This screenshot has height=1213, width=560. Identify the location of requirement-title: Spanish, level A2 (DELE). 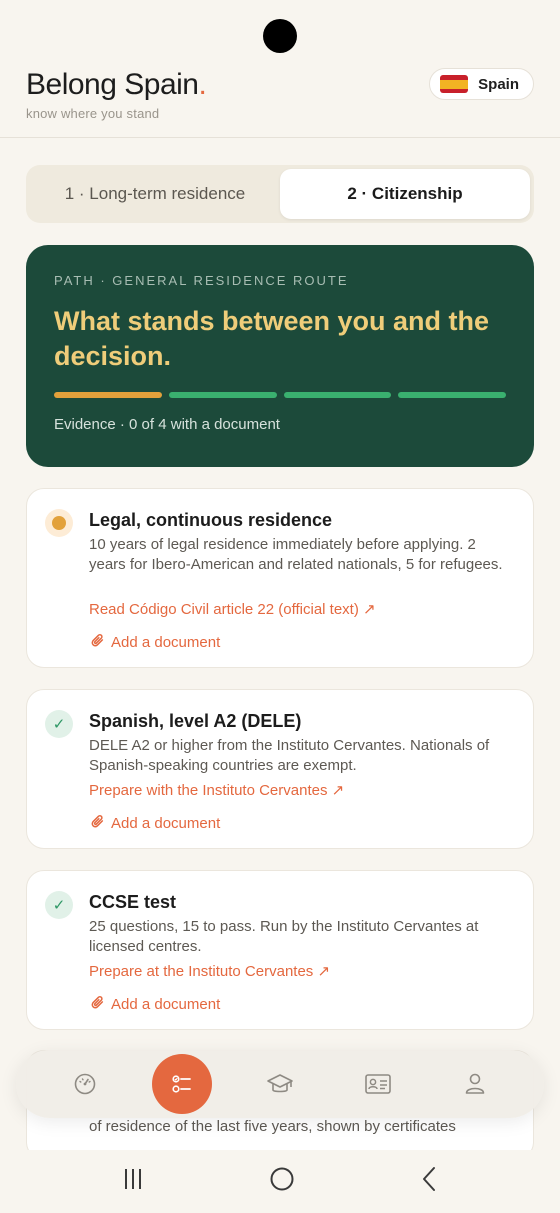
(195, 721).